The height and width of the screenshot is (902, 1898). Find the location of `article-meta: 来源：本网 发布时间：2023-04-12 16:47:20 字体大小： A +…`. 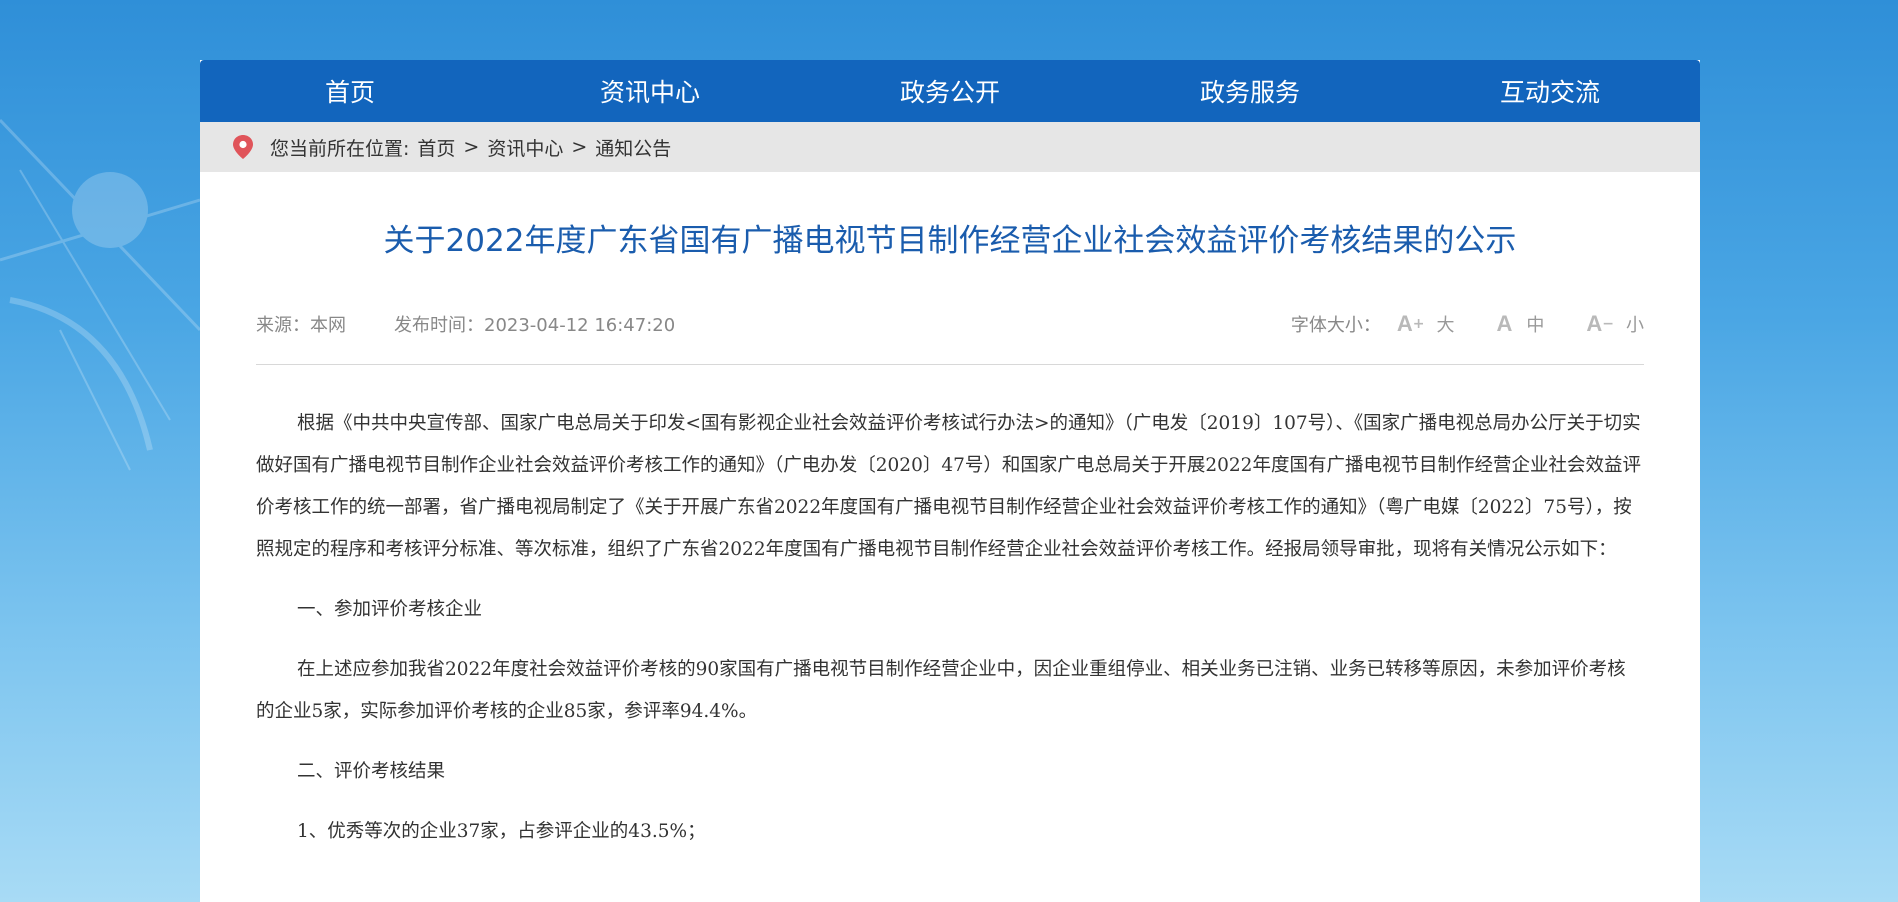

article-meta: 来源：本网 发布时间：2023-04-12 16:47:20 字体大小： A +… is located at coordinates (950, 335).